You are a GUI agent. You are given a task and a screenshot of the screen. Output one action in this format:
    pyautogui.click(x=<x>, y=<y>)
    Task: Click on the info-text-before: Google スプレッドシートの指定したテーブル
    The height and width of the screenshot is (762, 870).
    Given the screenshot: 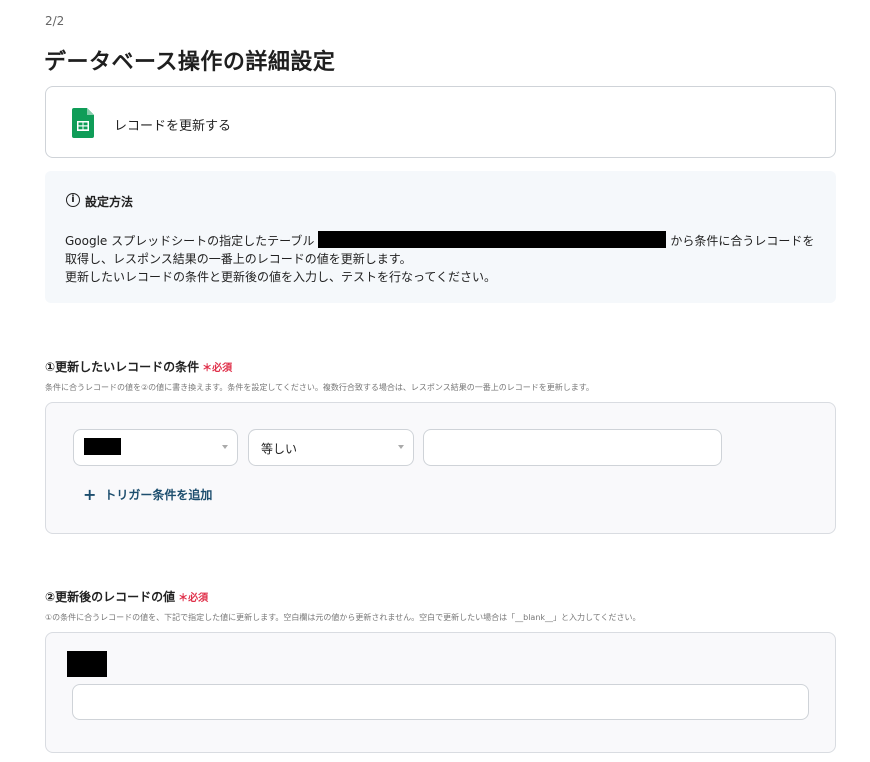 What is the action you would take?
    pyautogui.click(x=190, y=241)
    